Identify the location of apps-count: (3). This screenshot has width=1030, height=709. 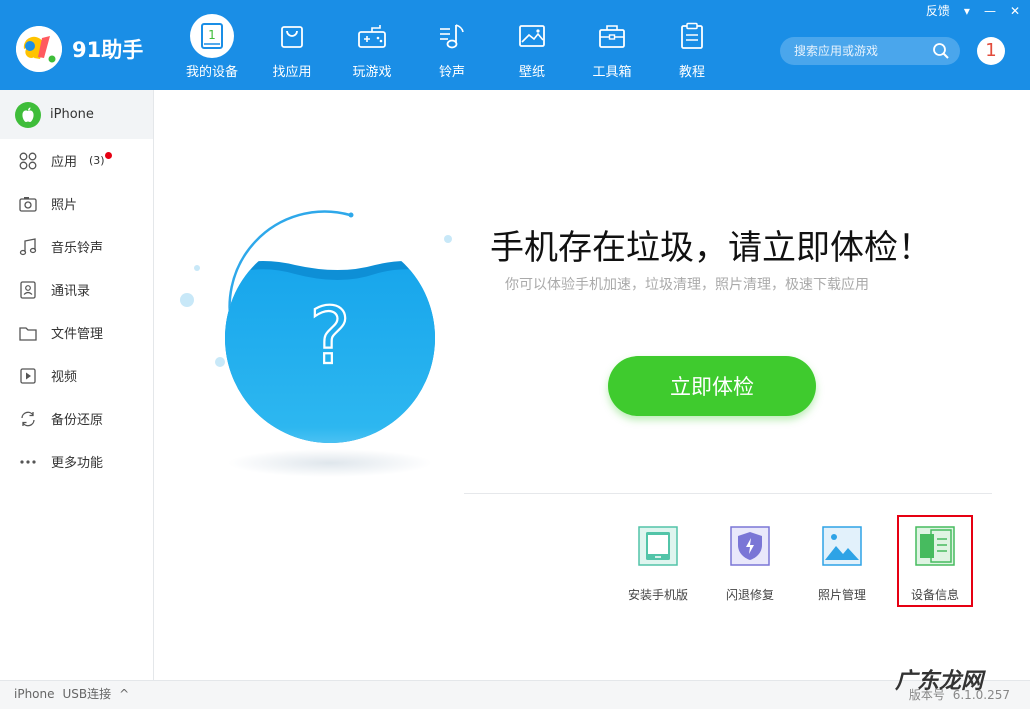
(100, 159).